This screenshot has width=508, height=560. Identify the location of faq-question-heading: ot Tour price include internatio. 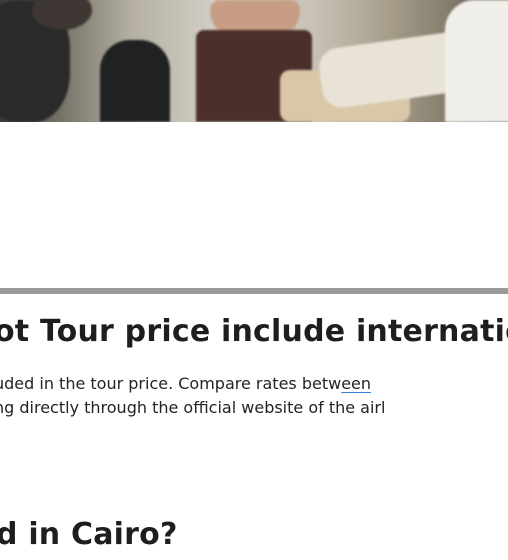
(254, 331).